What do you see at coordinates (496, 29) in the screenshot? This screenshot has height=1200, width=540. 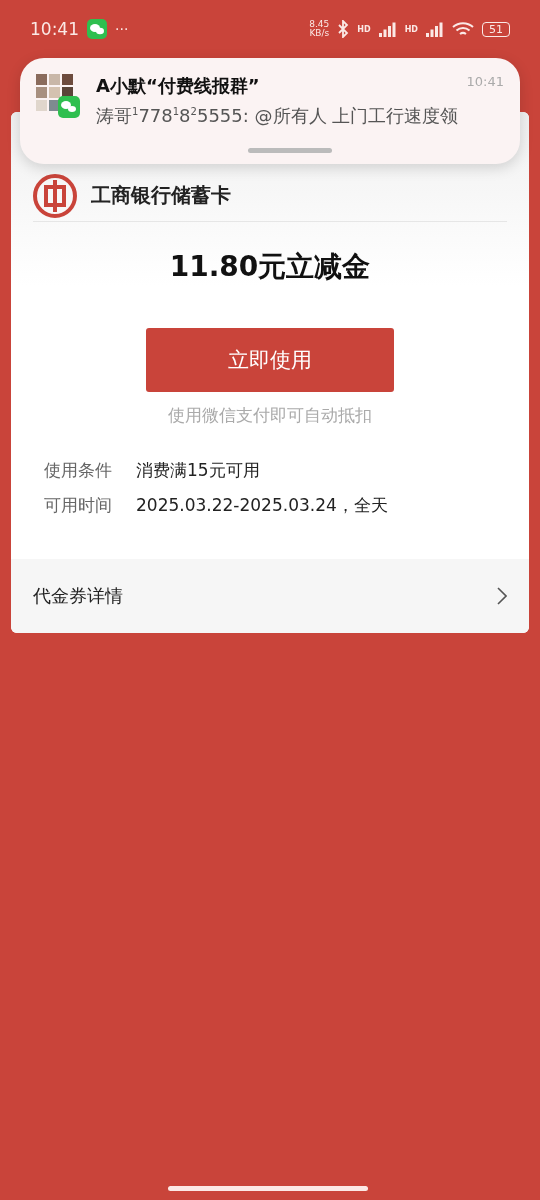 I see `battery-indicator: 51` at bounding box center [496, 29].